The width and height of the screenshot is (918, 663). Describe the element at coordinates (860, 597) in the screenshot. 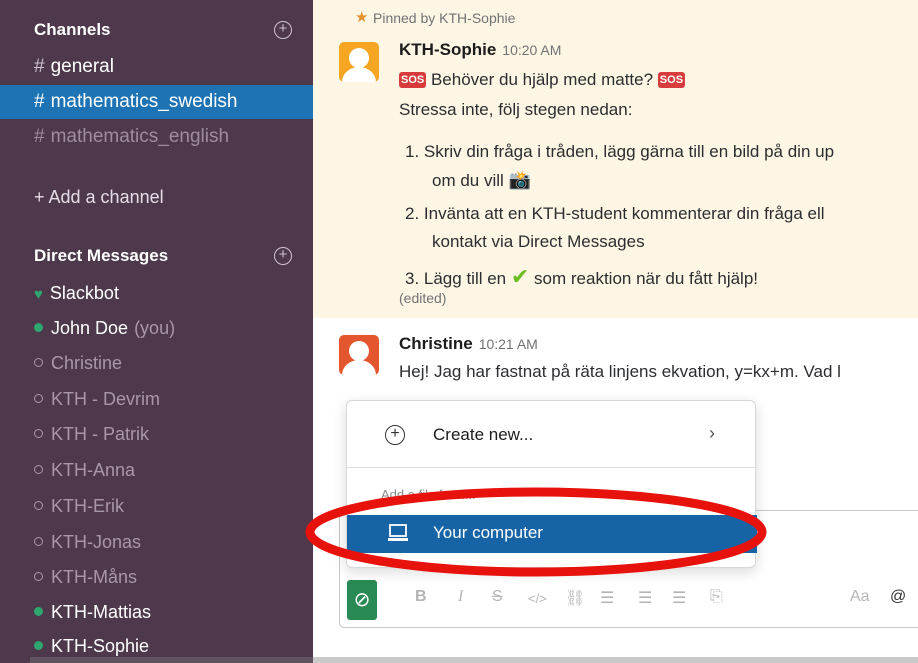

I see `format-toggle: Aa` at that location.